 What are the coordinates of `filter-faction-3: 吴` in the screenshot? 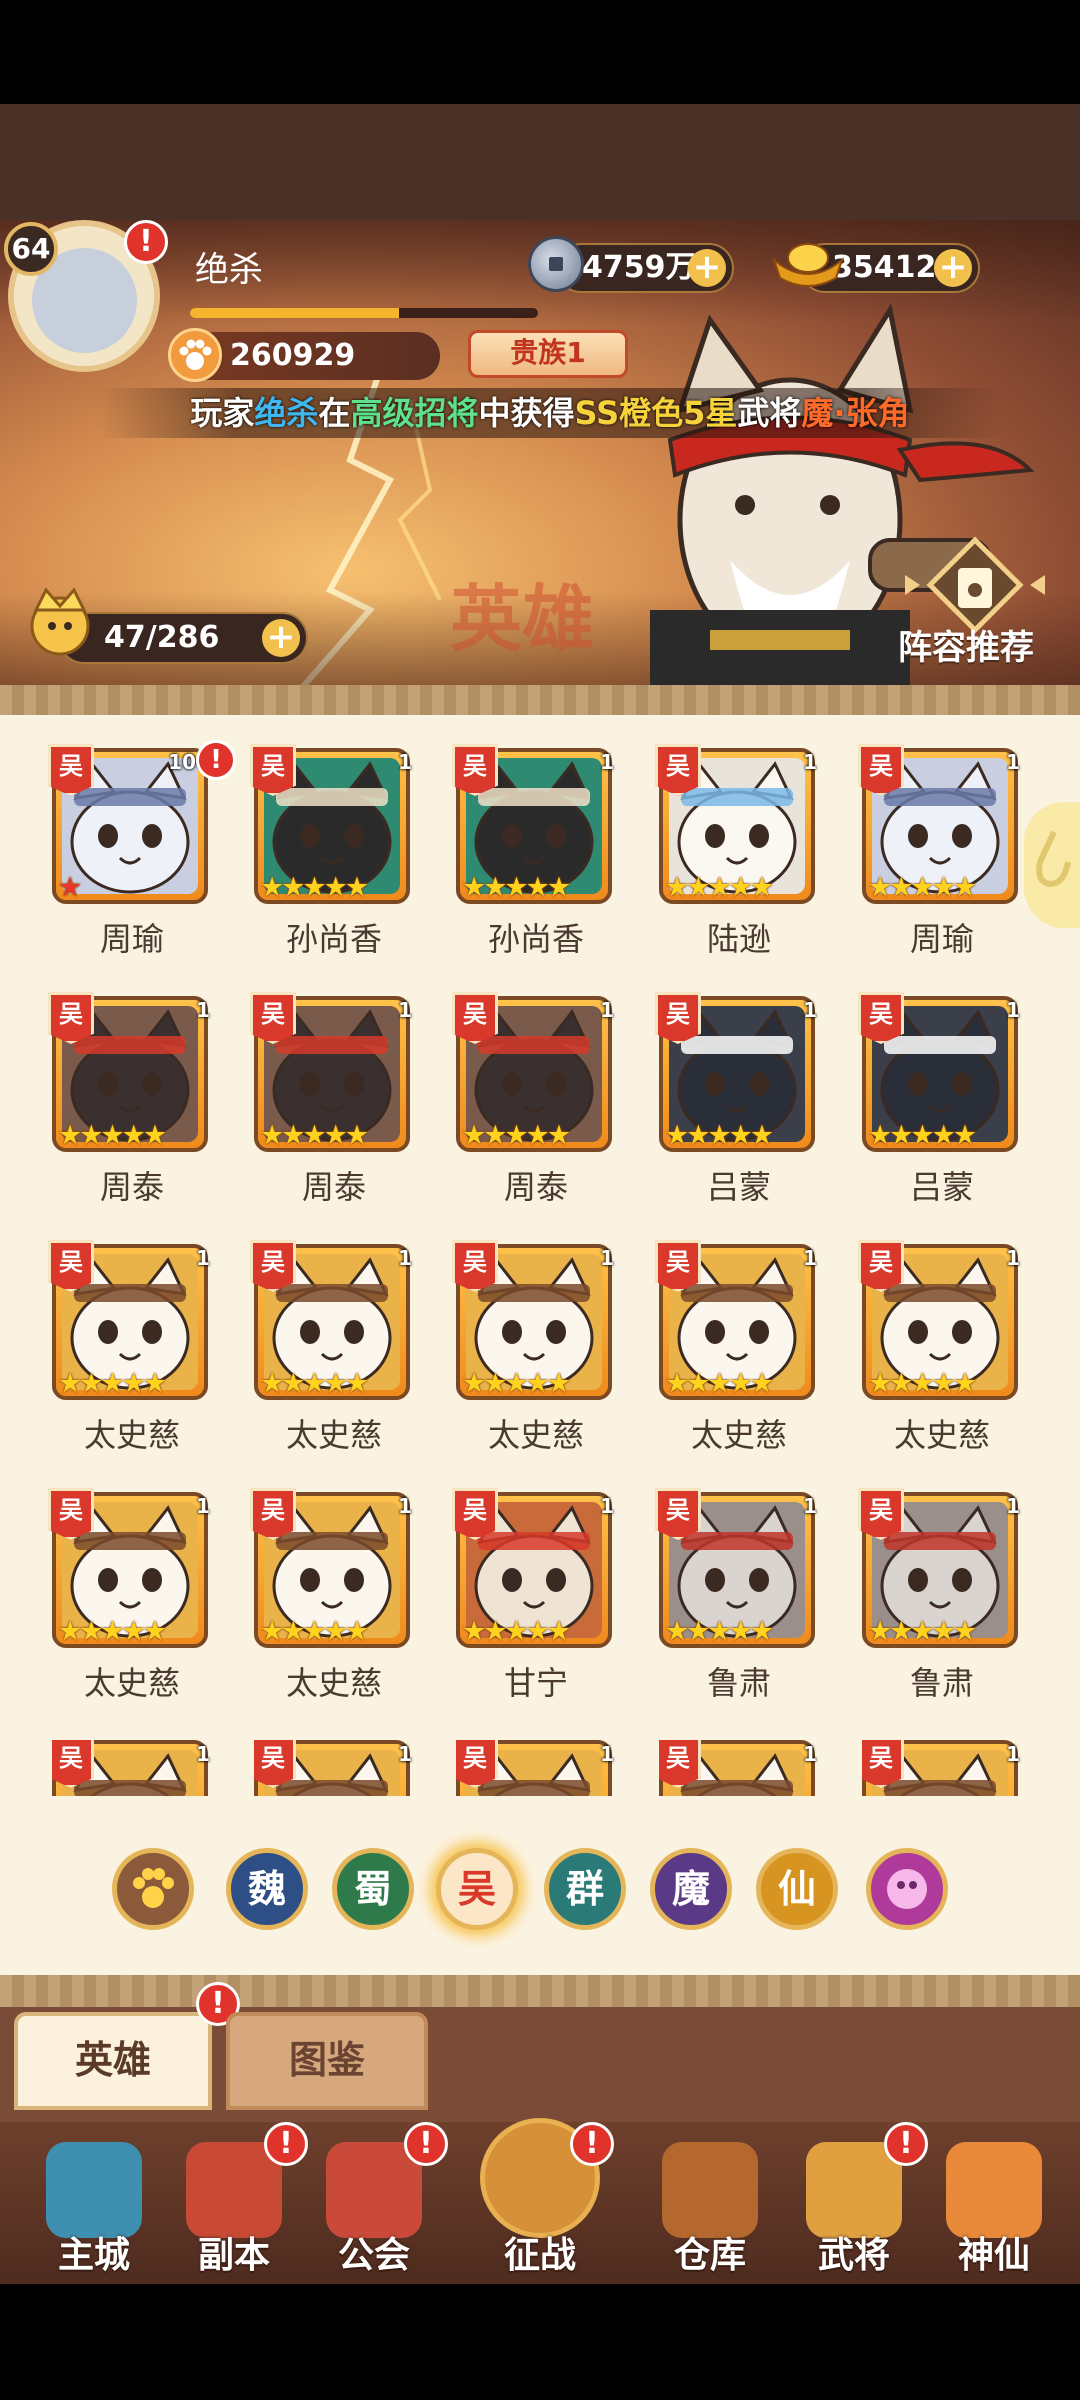 It's located at (477, 1889).